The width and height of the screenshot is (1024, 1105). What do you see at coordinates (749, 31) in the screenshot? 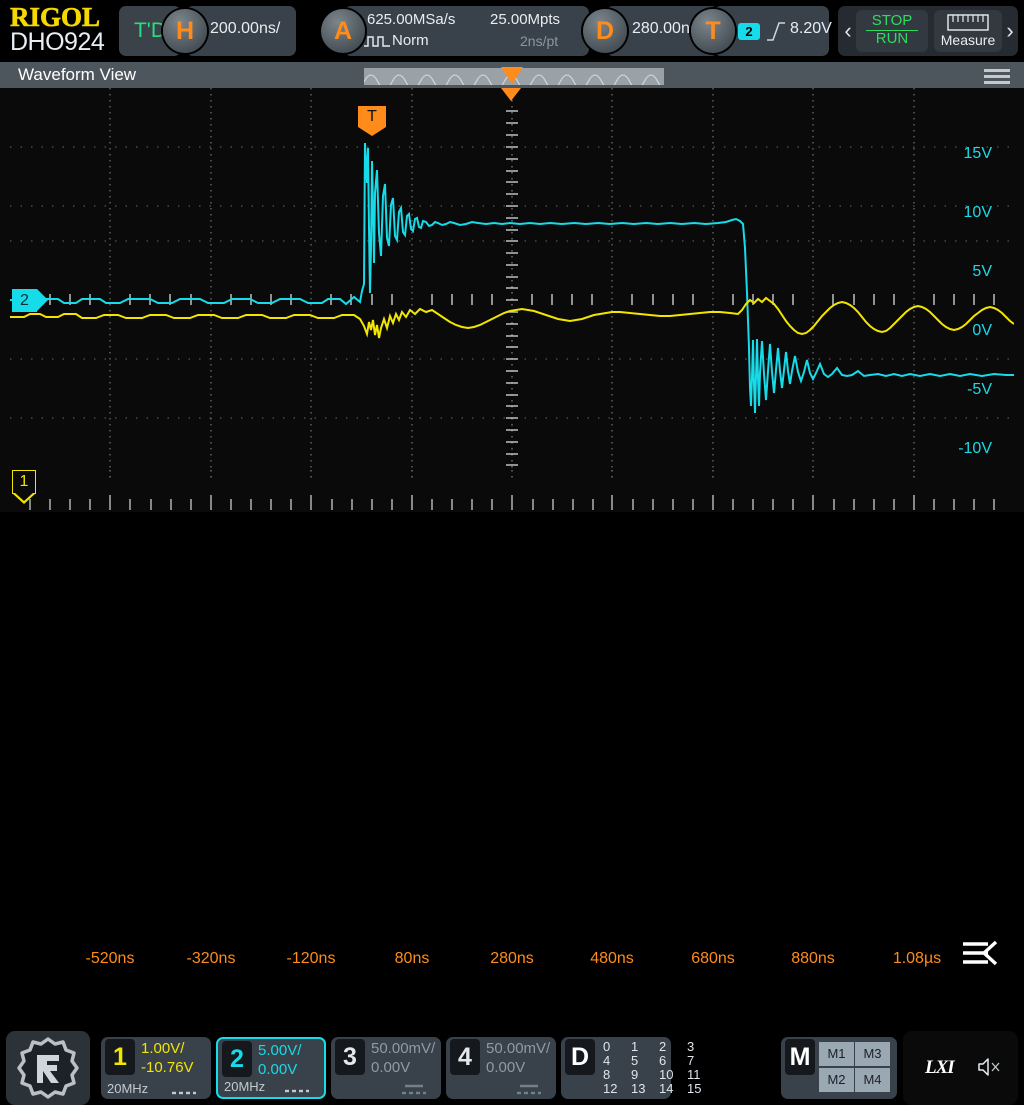
I see `trigger-source-chip: 2` at bounding box center [749, 31].